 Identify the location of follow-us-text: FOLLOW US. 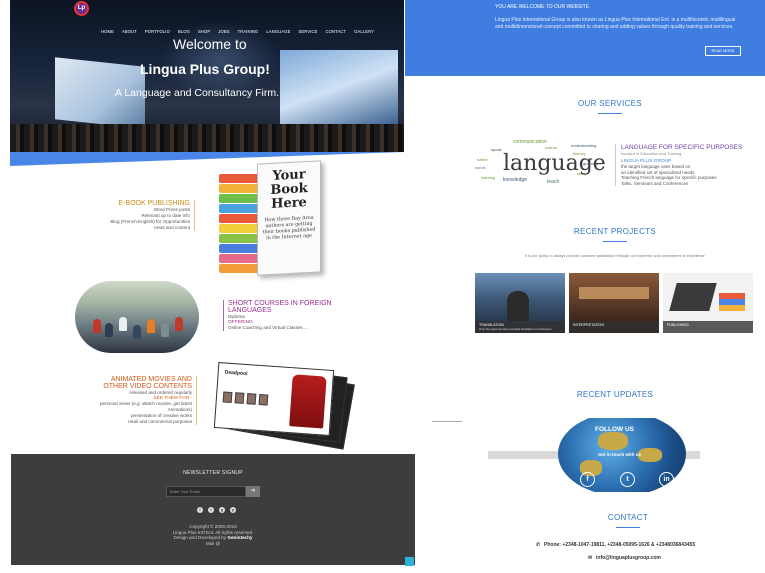
(614, 429).